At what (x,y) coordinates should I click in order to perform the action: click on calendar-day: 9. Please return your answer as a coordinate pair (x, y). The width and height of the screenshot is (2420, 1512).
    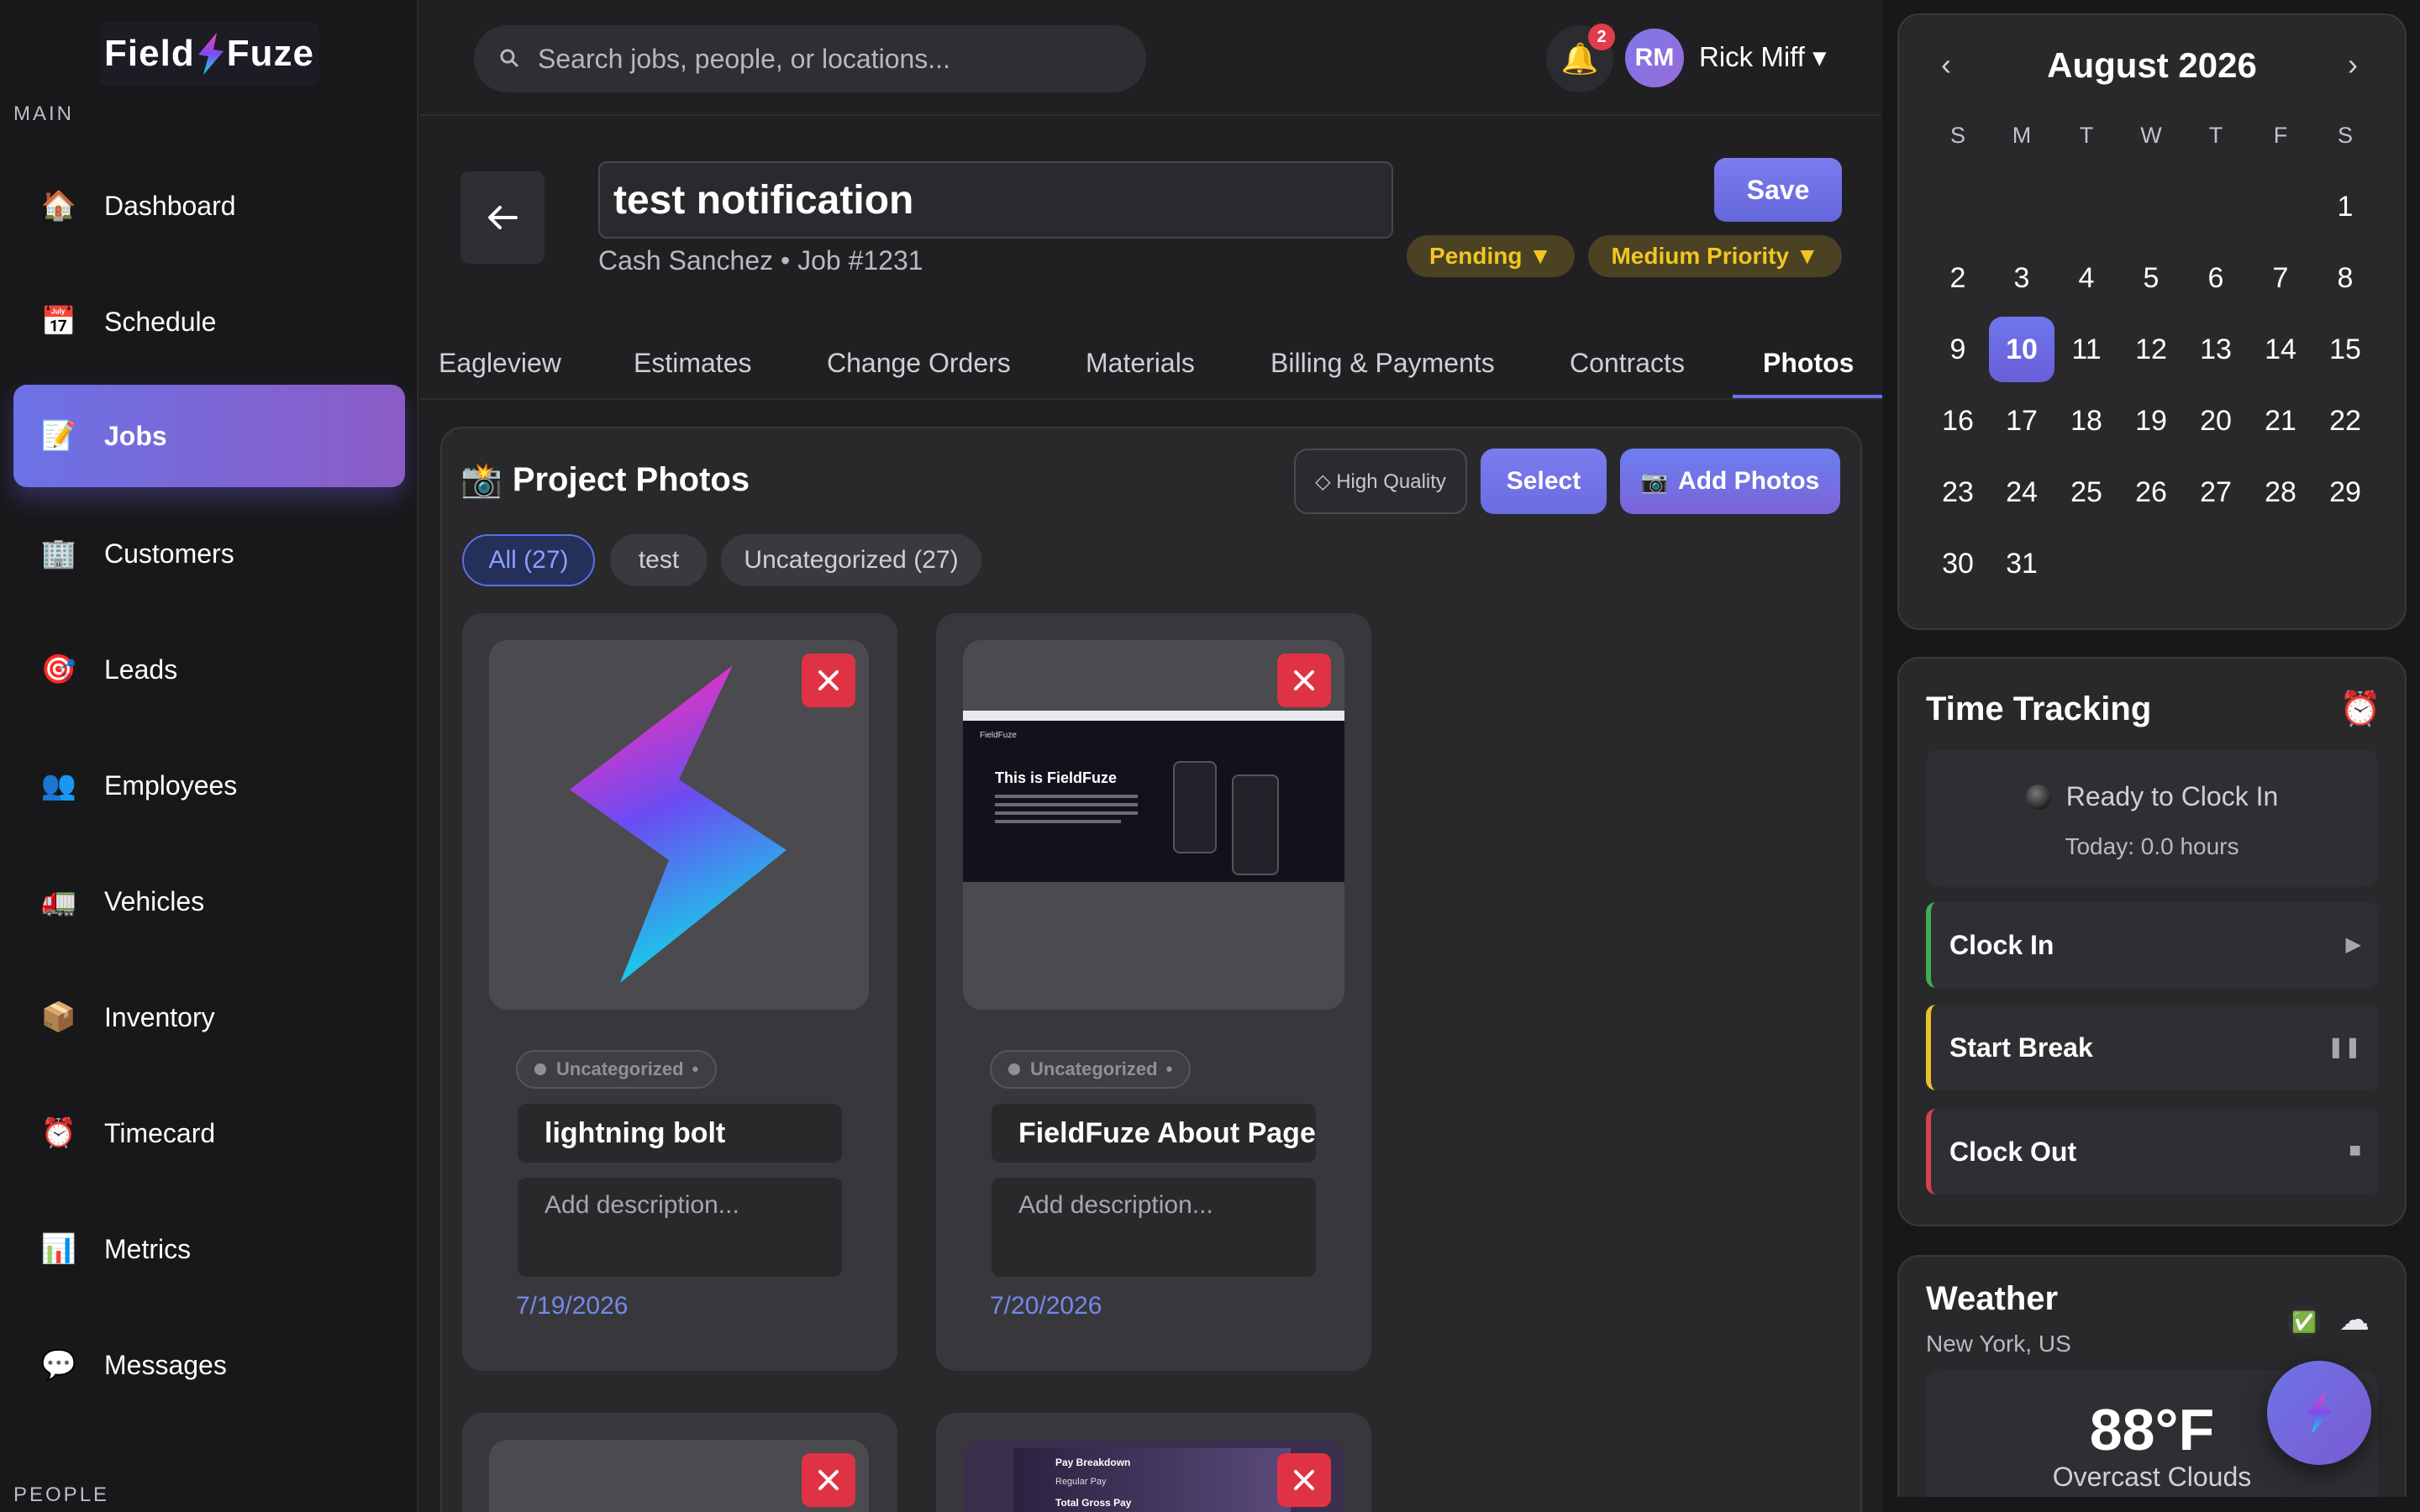
    Looking at the image, I should click on (1958, 349).